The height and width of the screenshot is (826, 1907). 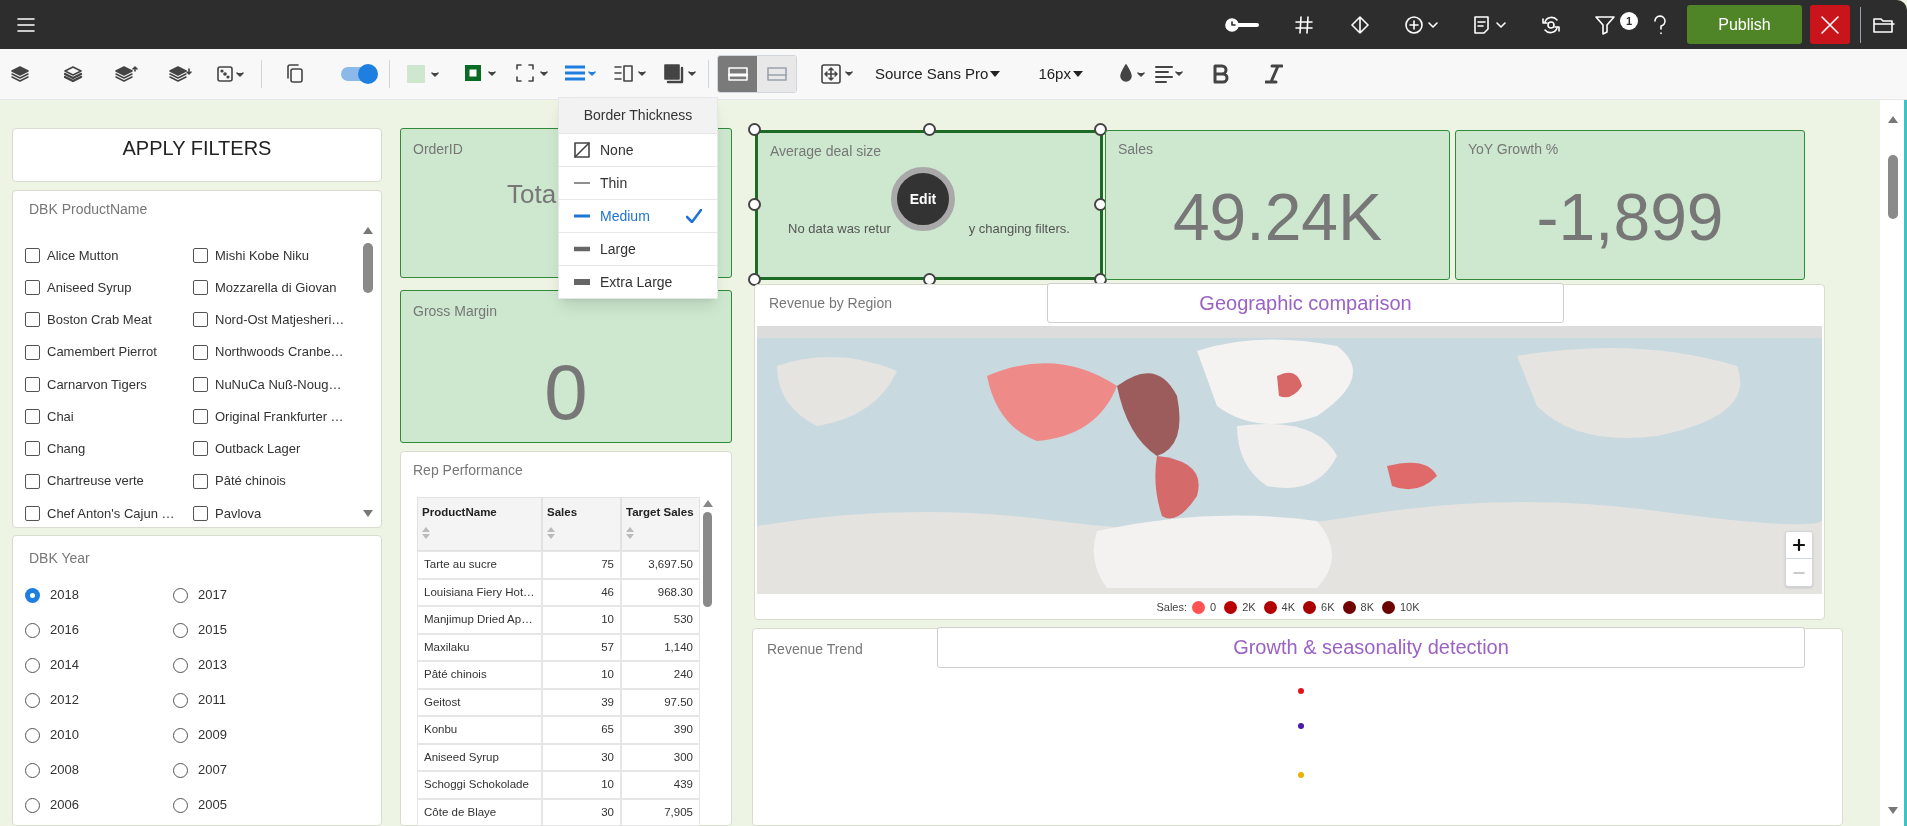 What do you see at coordinates (424, 74) in the screenshot?
I see `fill-color-icon` at bounding box center [424, 74].